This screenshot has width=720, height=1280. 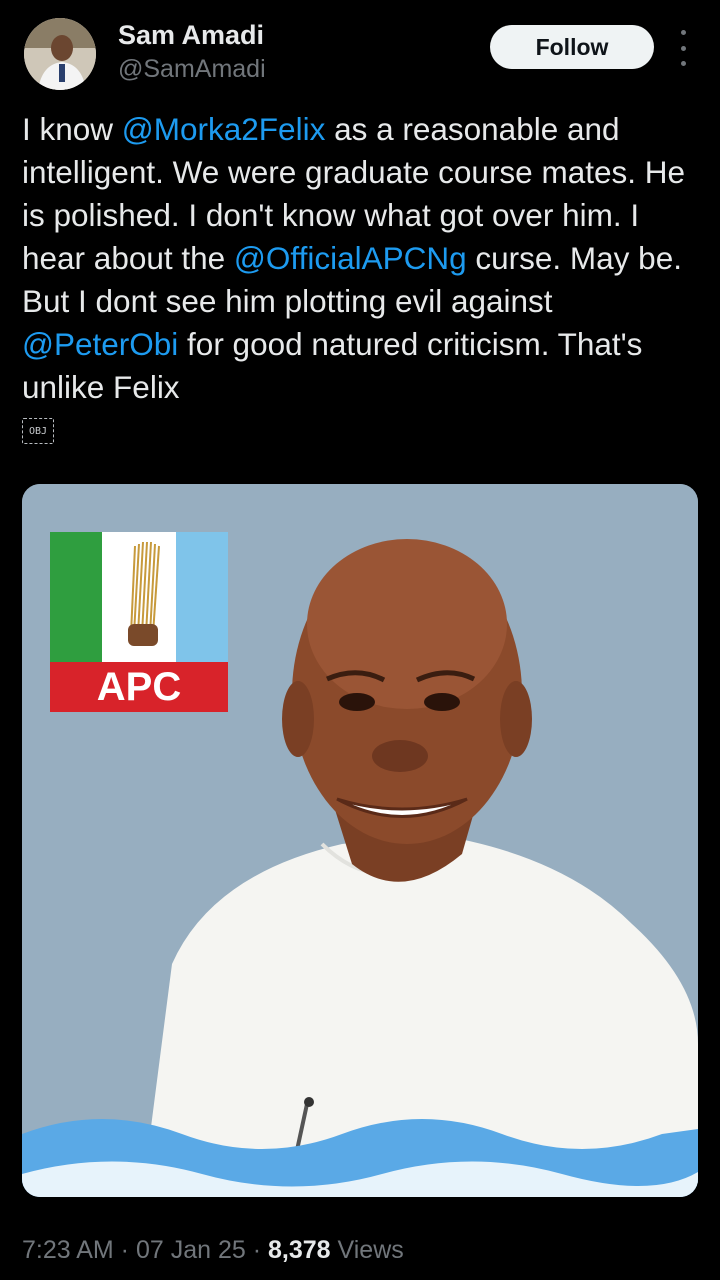 I want to click on author-name: Sam Amadi, so click(x=191, y=35).